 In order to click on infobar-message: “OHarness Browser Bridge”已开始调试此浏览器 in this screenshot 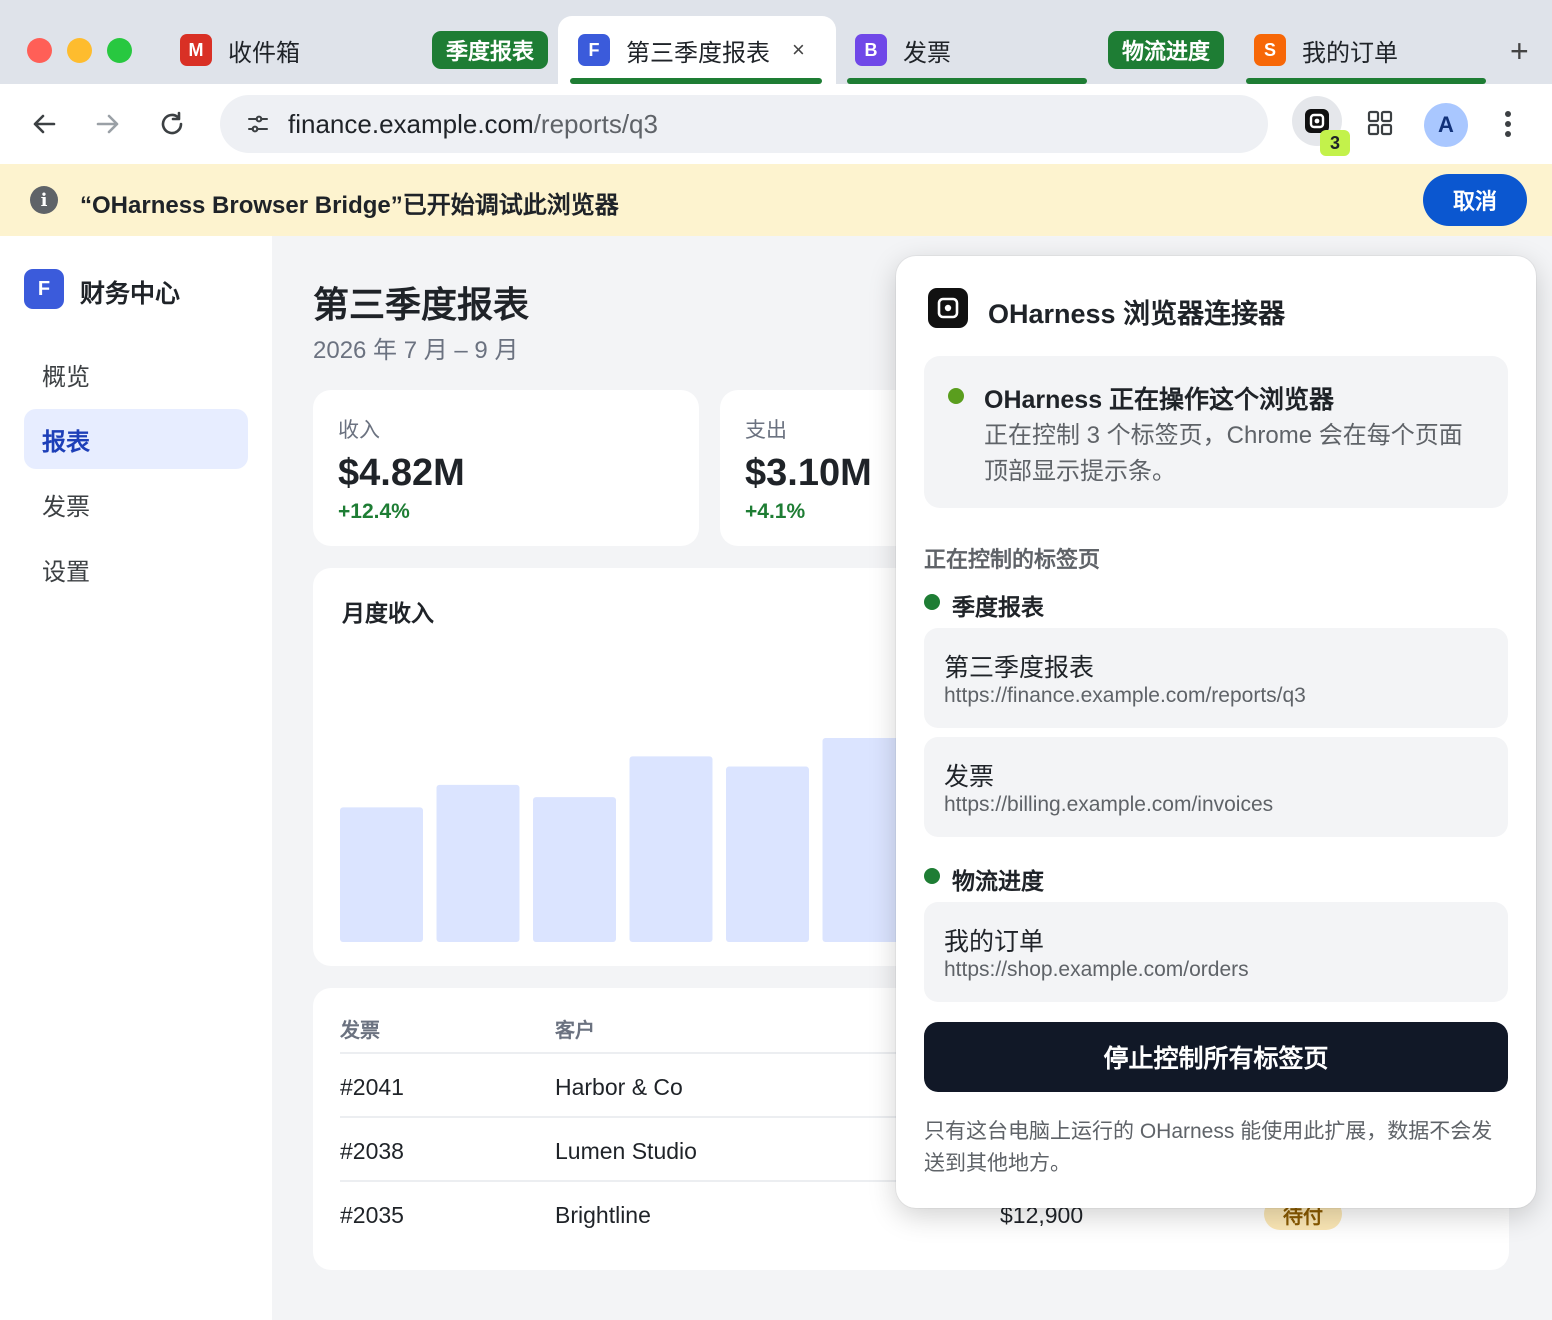, I will do `click(349, 205)`.